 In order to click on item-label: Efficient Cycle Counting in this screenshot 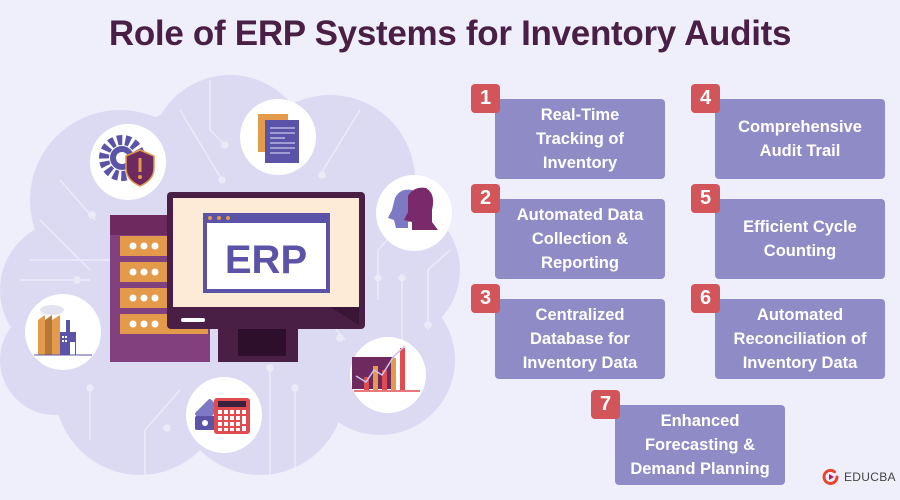, I will do `click(800, 239)`.